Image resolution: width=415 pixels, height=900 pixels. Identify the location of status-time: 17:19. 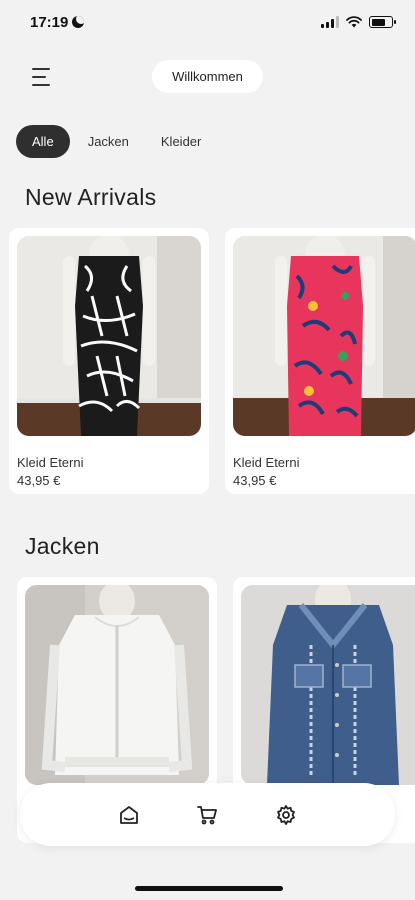
(57, 22).